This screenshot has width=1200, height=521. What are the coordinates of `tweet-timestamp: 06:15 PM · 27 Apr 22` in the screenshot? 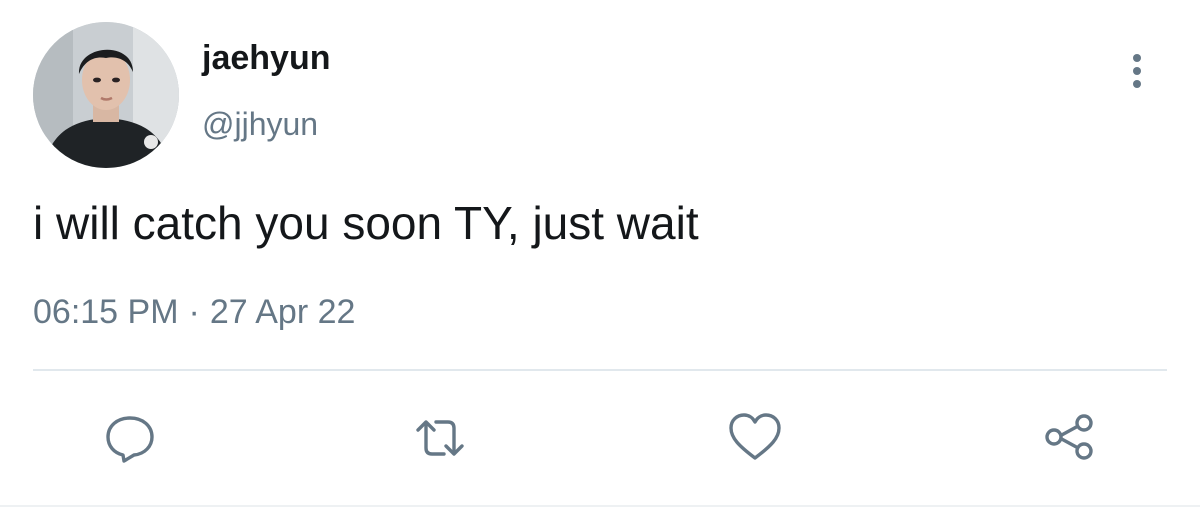 It's located at (194, 312).